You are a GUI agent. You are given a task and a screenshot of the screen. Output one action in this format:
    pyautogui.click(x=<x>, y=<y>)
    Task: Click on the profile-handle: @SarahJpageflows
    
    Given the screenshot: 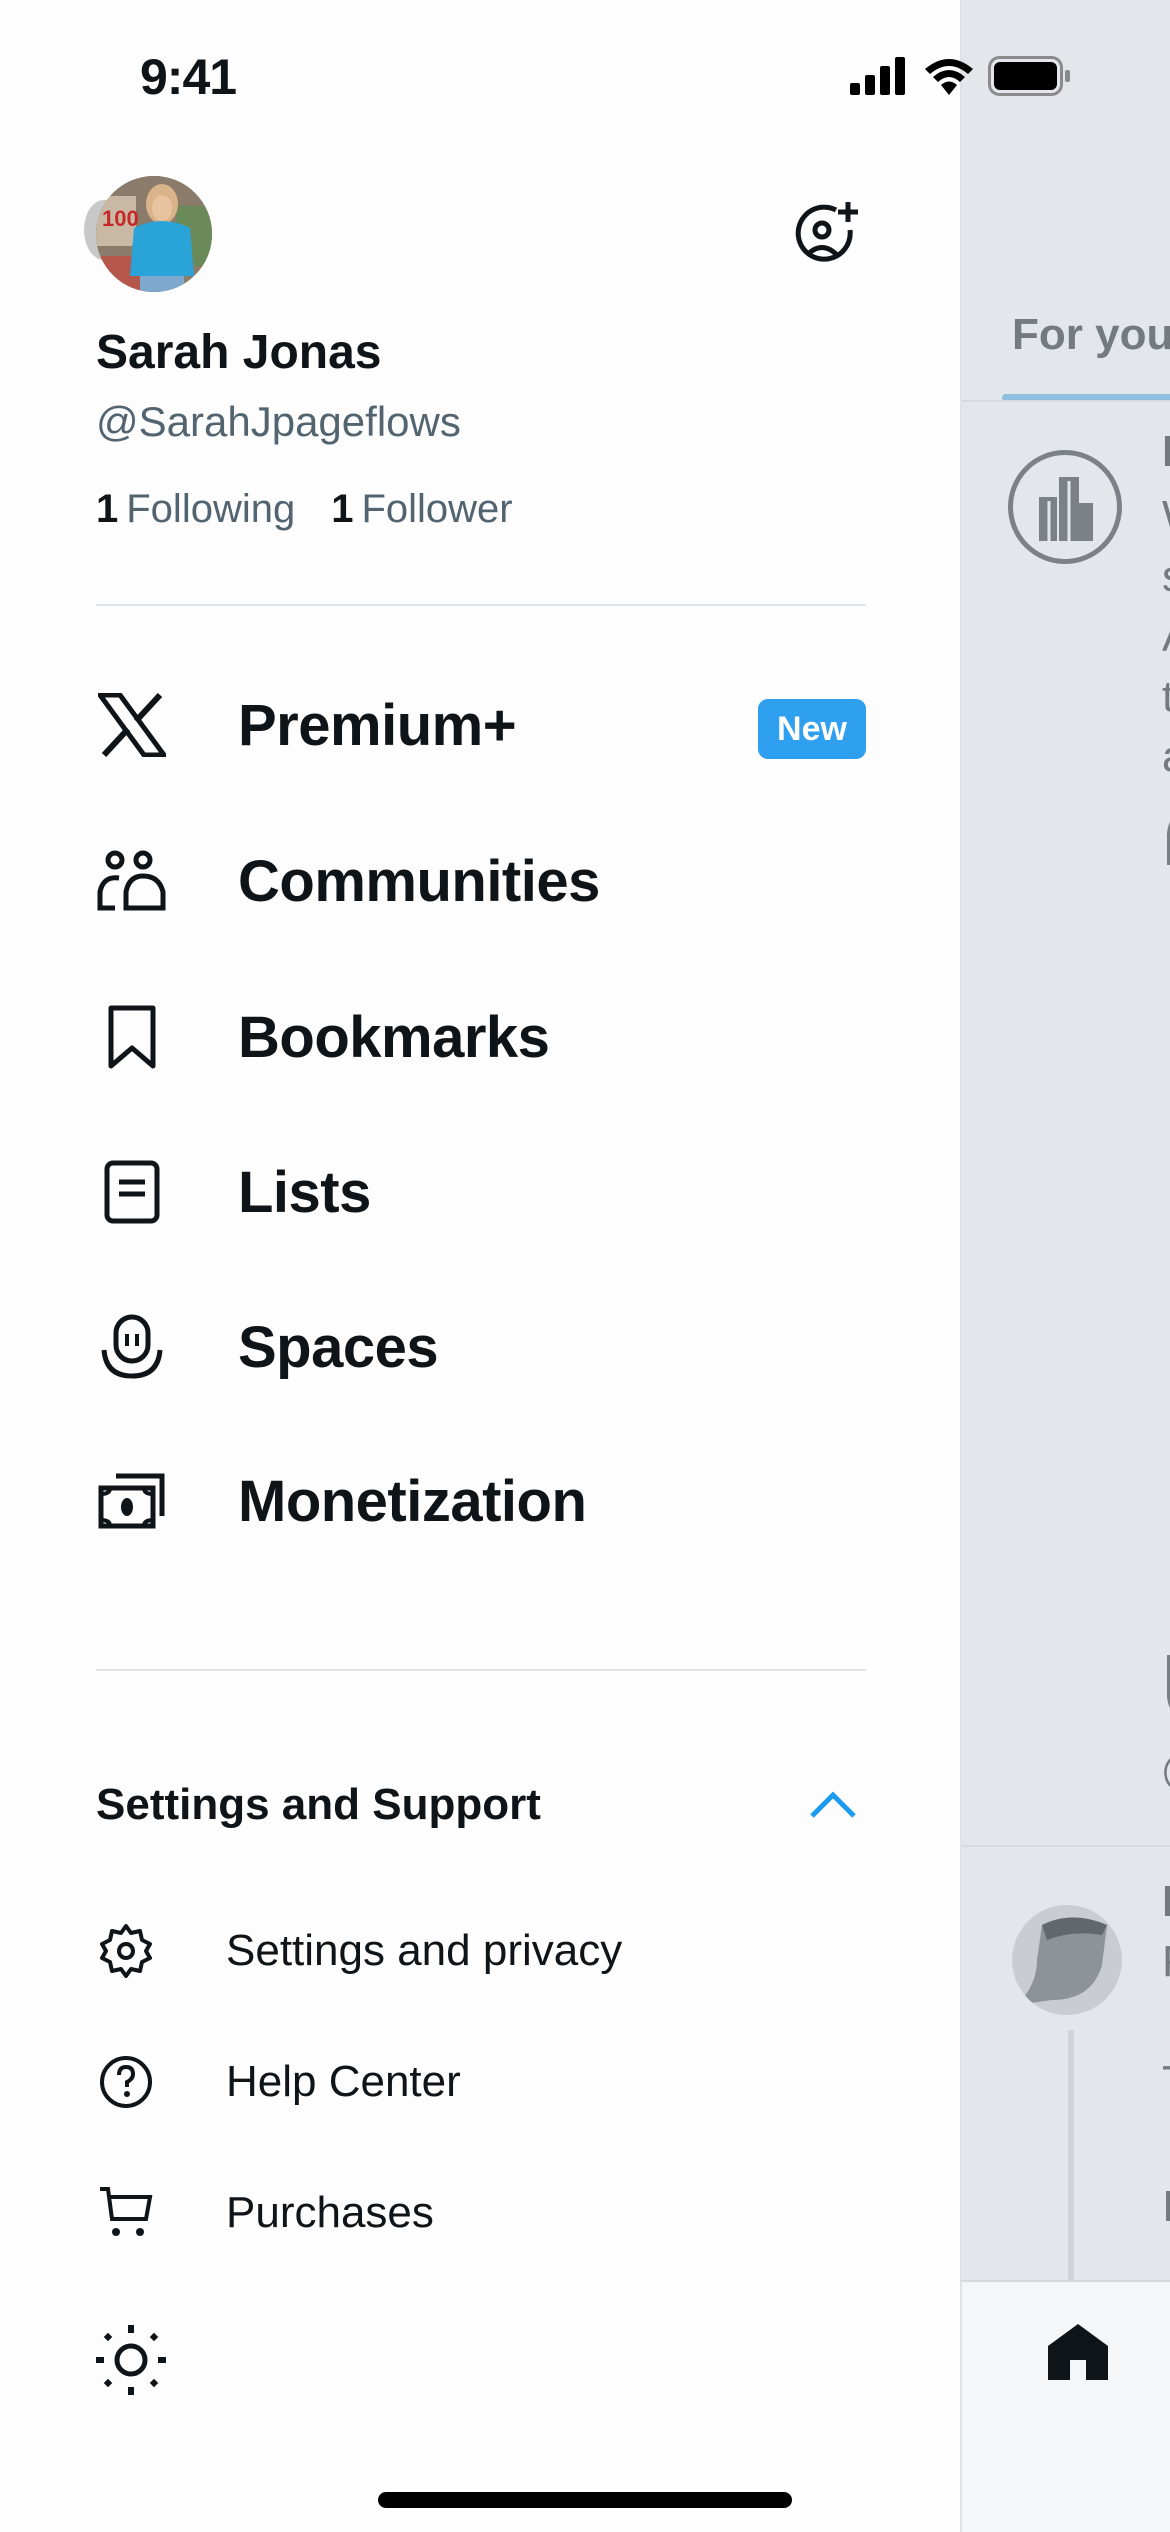 What is the action you would take?
    pyautogui.click(x=278, y=421)
    